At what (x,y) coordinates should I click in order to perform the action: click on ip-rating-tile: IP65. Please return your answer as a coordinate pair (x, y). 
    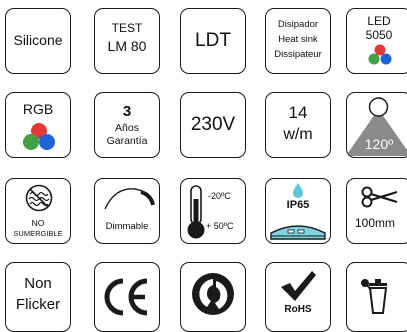
    Looking at the image, I should click on (298, 211).